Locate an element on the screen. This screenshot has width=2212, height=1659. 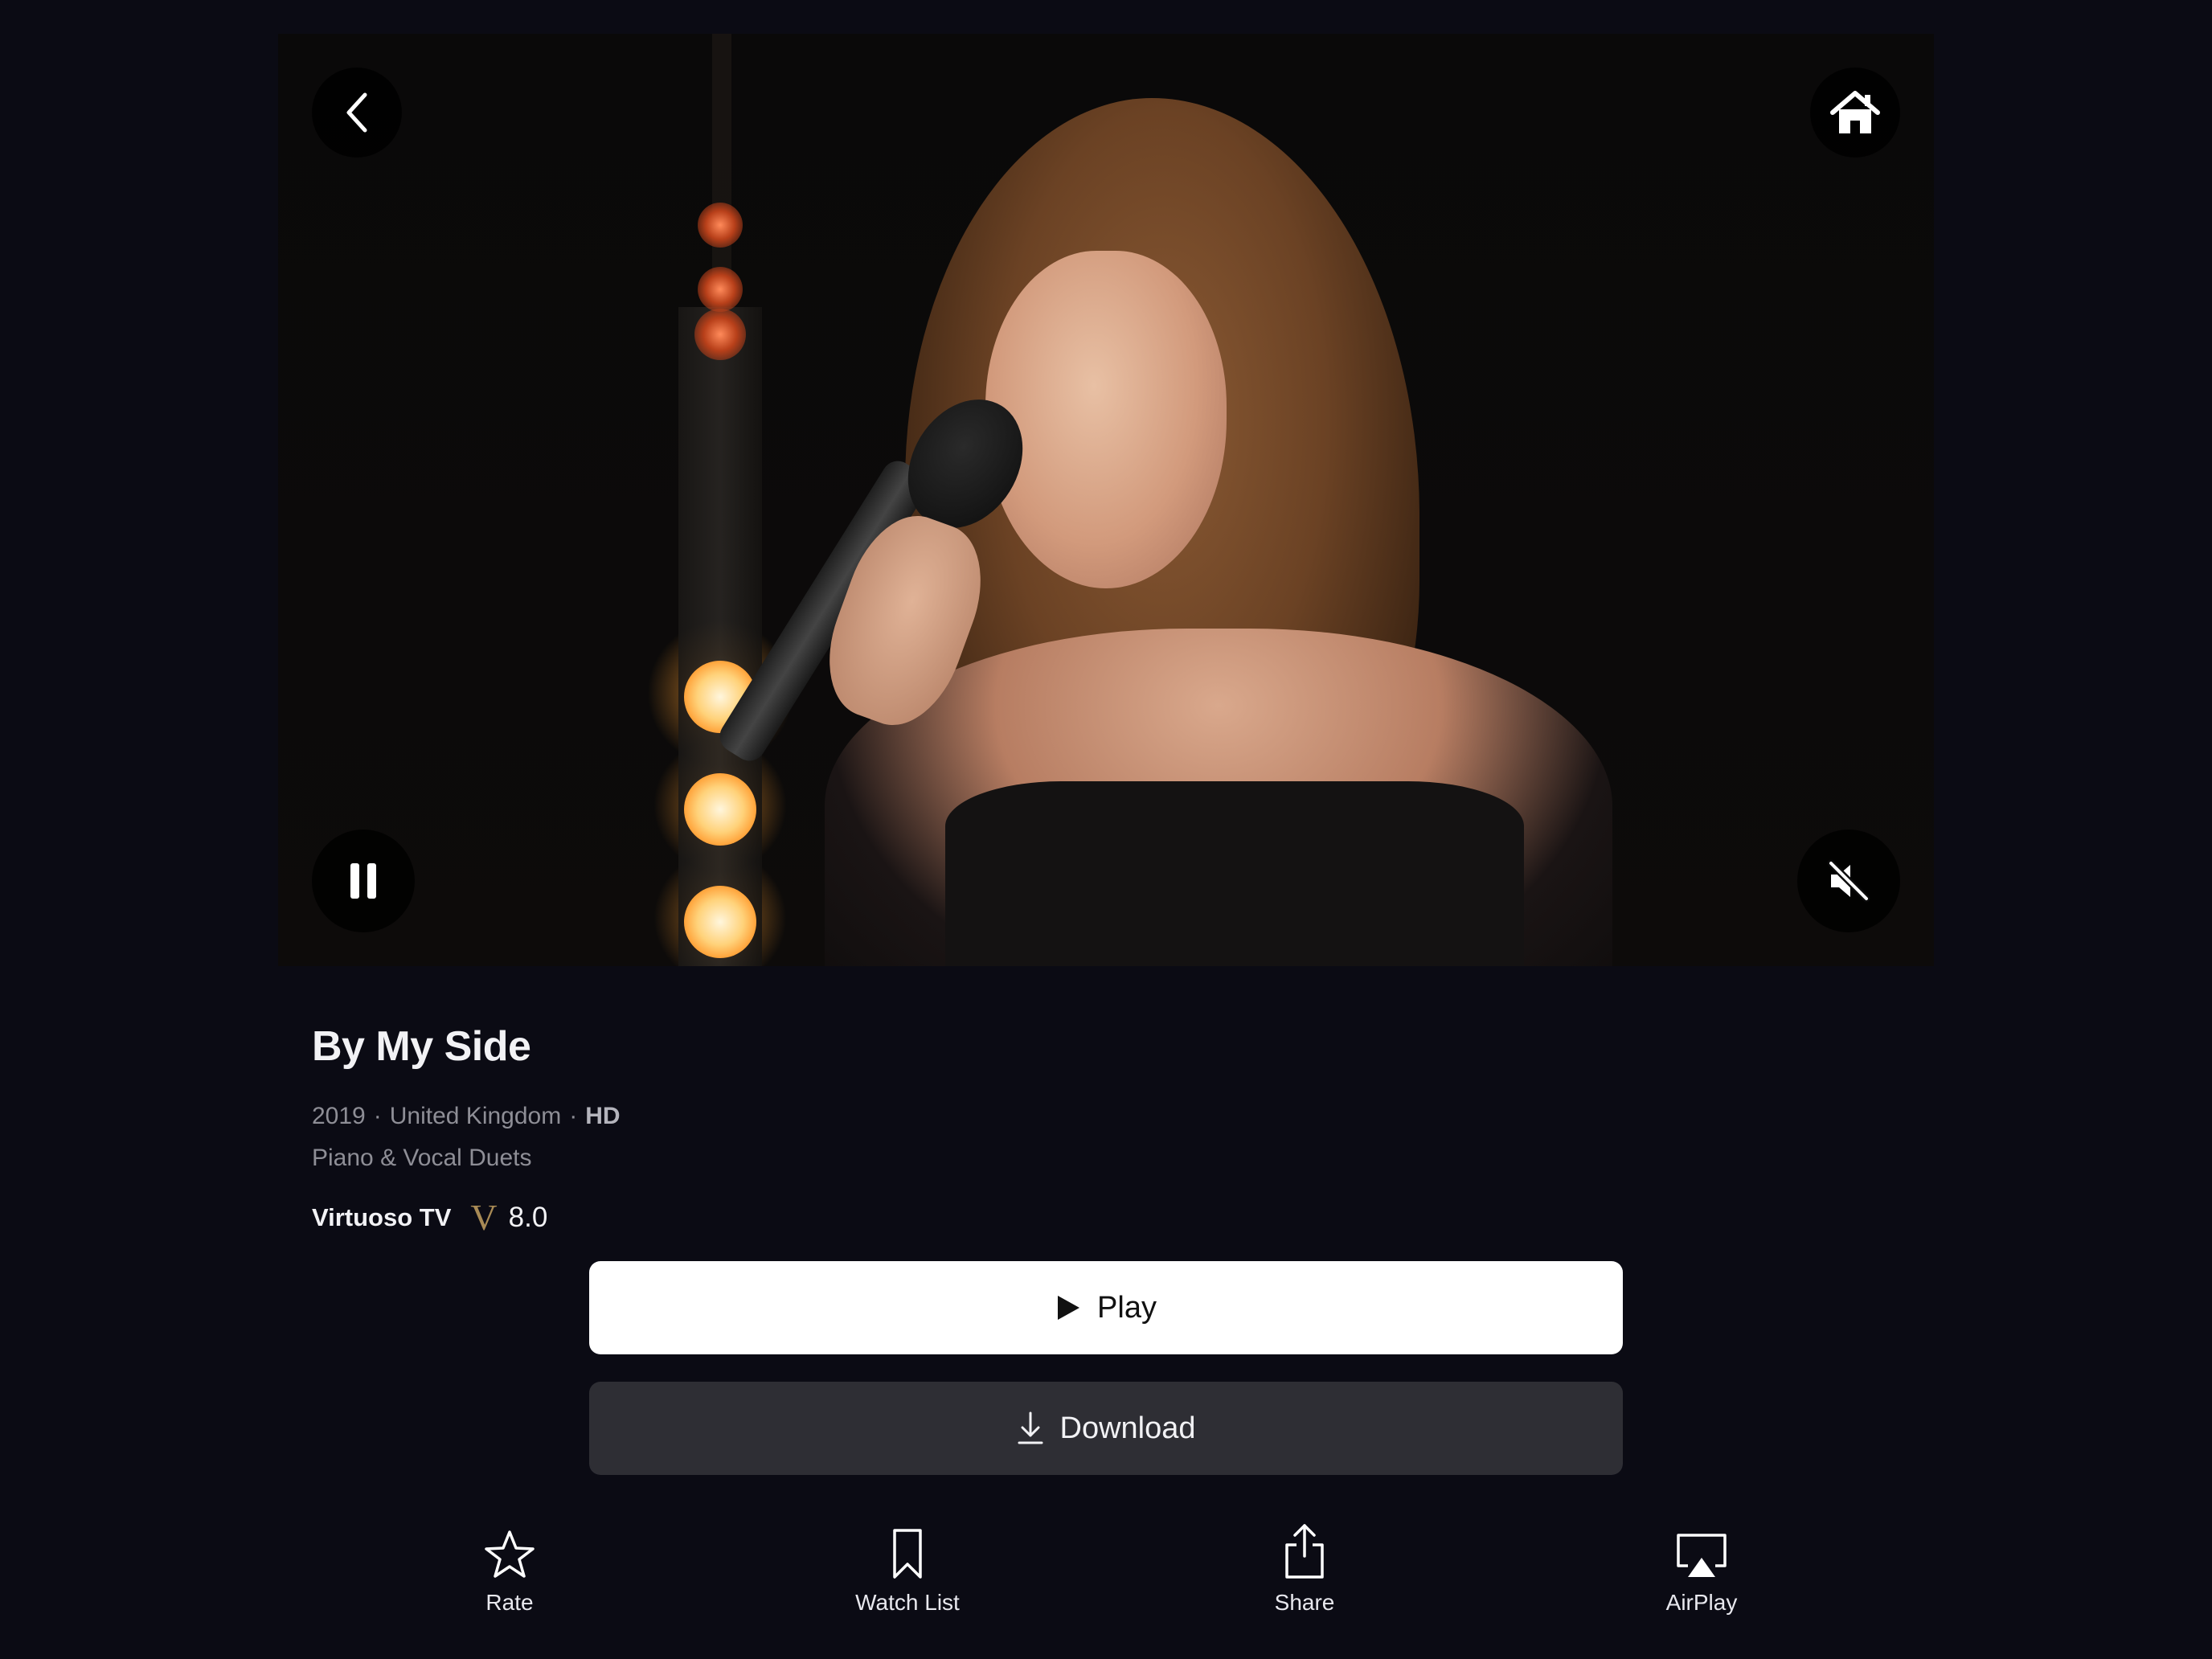
play-button: Play is located at coordinates (1106, 1307).